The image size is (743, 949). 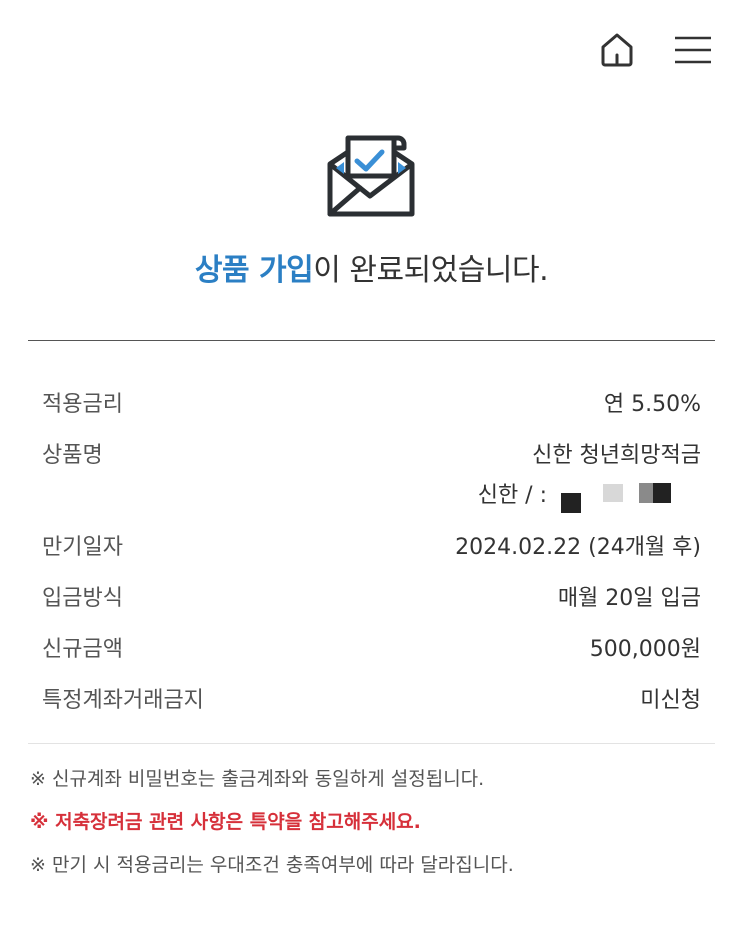 I want to click on detail-row-new-amount: 신규금액 500,000원, so click(x=371, y=650).